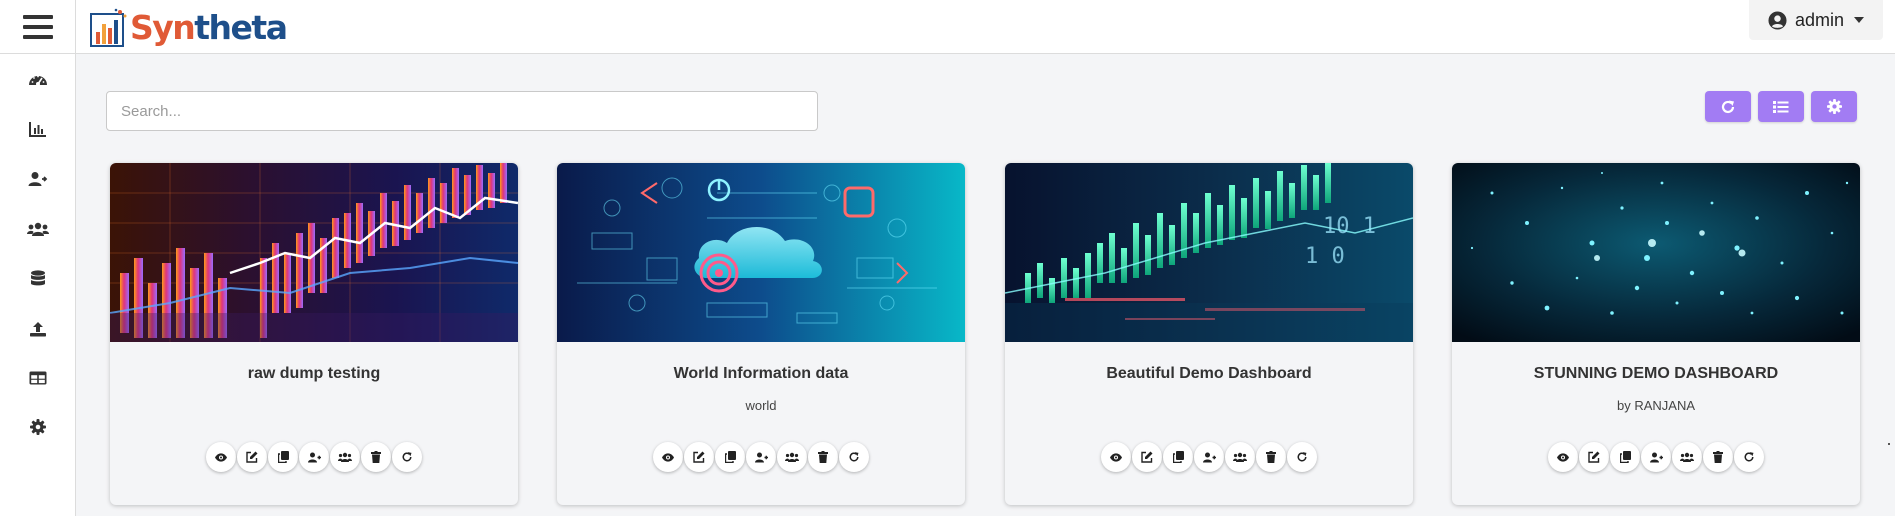 The height and width of the screenshot is (516, 1895). Describe the element at coordinates (947, 27) in the screenshot. I see `top-bar: Syntheta admin` at that location.